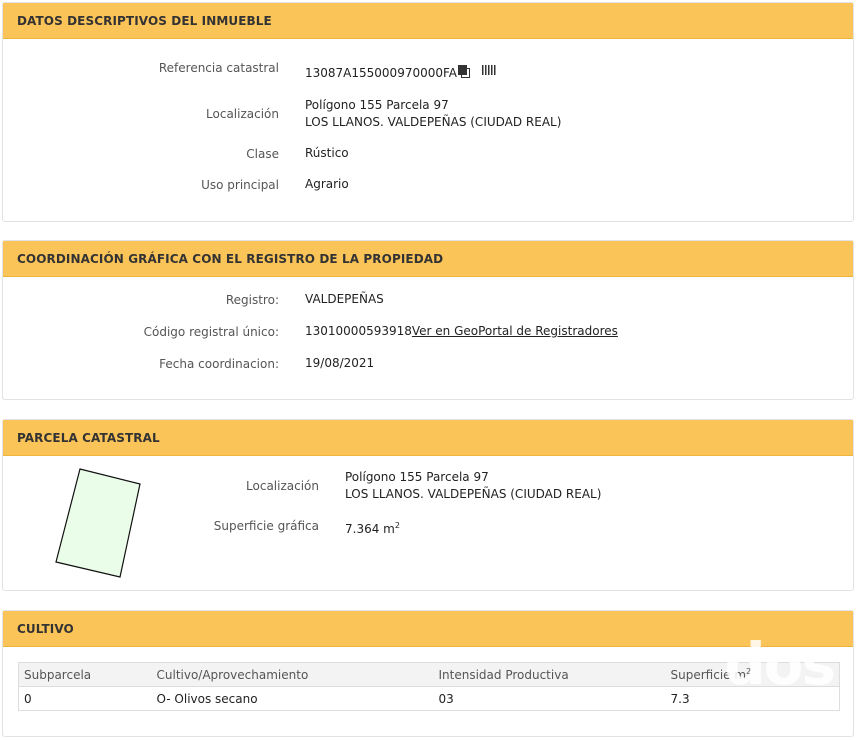 This screenshot has width=856, height=740. I want to click on superficie-exponent: 2, so click(397, 525).